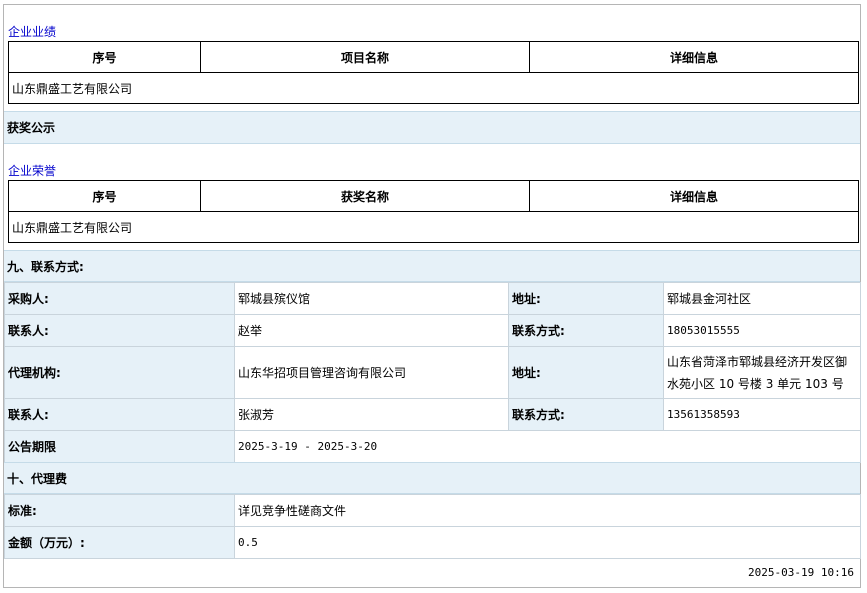 This screenshot has height=593, width=867. What do you see at coordinates (586, 414) in the screenshot?
I see `agency-phone-label: 联系方式:` at bounding box center [586, 414].